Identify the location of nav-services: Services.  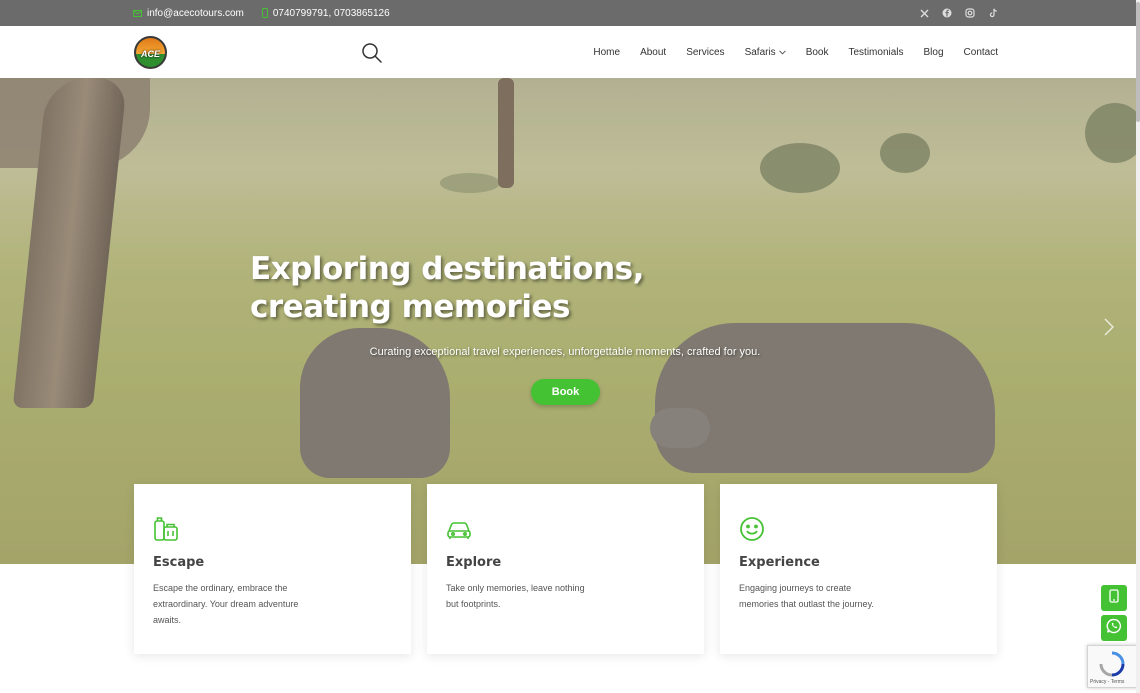
(705, 52).